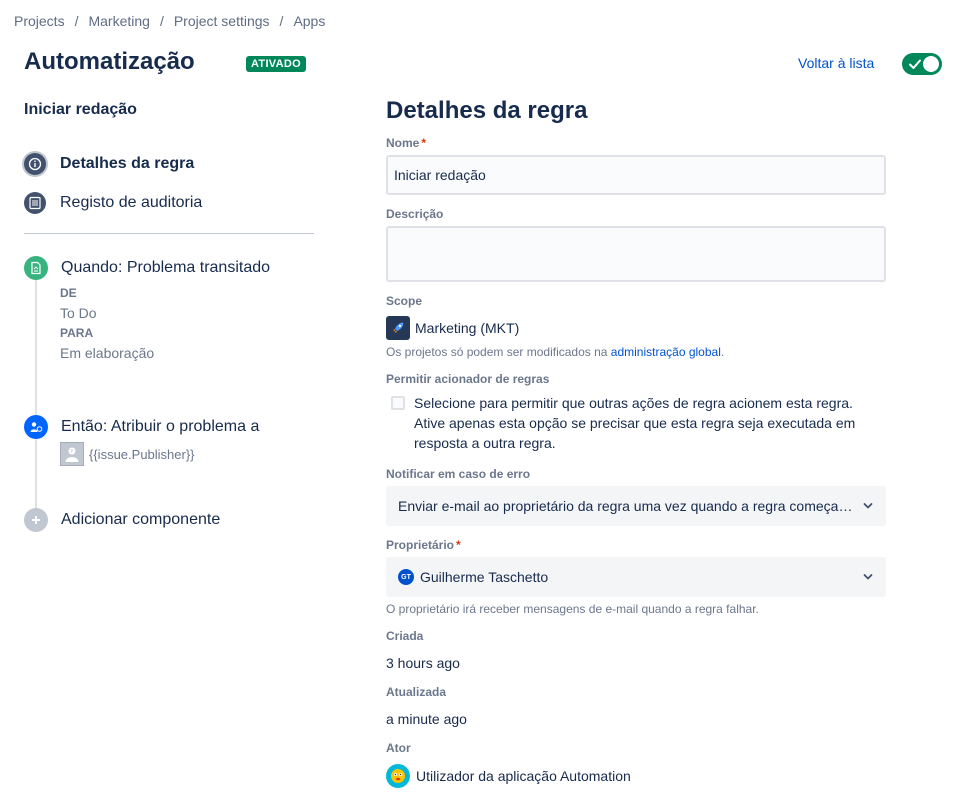 The height and width of the screenshot is (797, 957). I want to click on owner-select: GT Guilherme Taschetto, so click(636, 577).